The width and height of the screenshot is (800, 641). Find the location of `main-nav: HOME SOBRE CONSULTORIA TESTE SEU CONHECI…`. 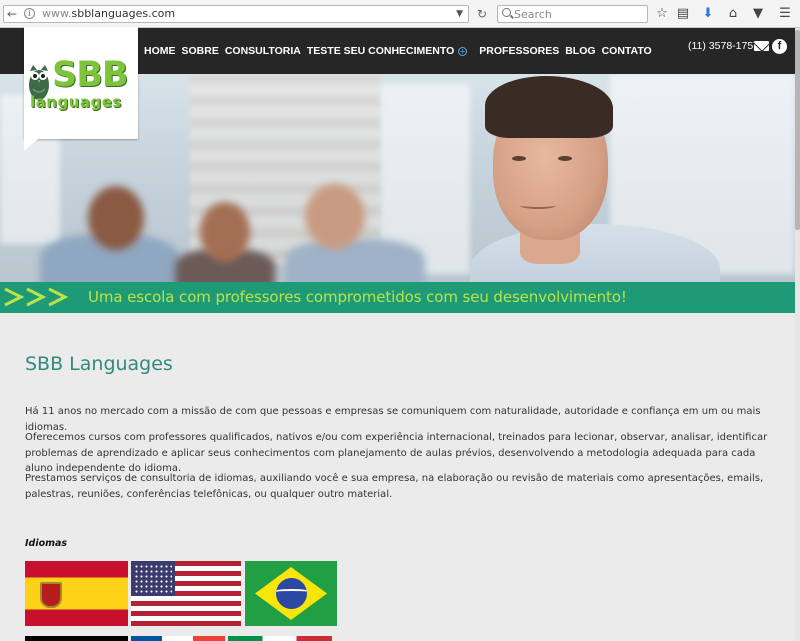

main-nav: HOME SOBRE CONSULTORIA TESTE SEU CONHECI… is located at coordinates (401, 51).